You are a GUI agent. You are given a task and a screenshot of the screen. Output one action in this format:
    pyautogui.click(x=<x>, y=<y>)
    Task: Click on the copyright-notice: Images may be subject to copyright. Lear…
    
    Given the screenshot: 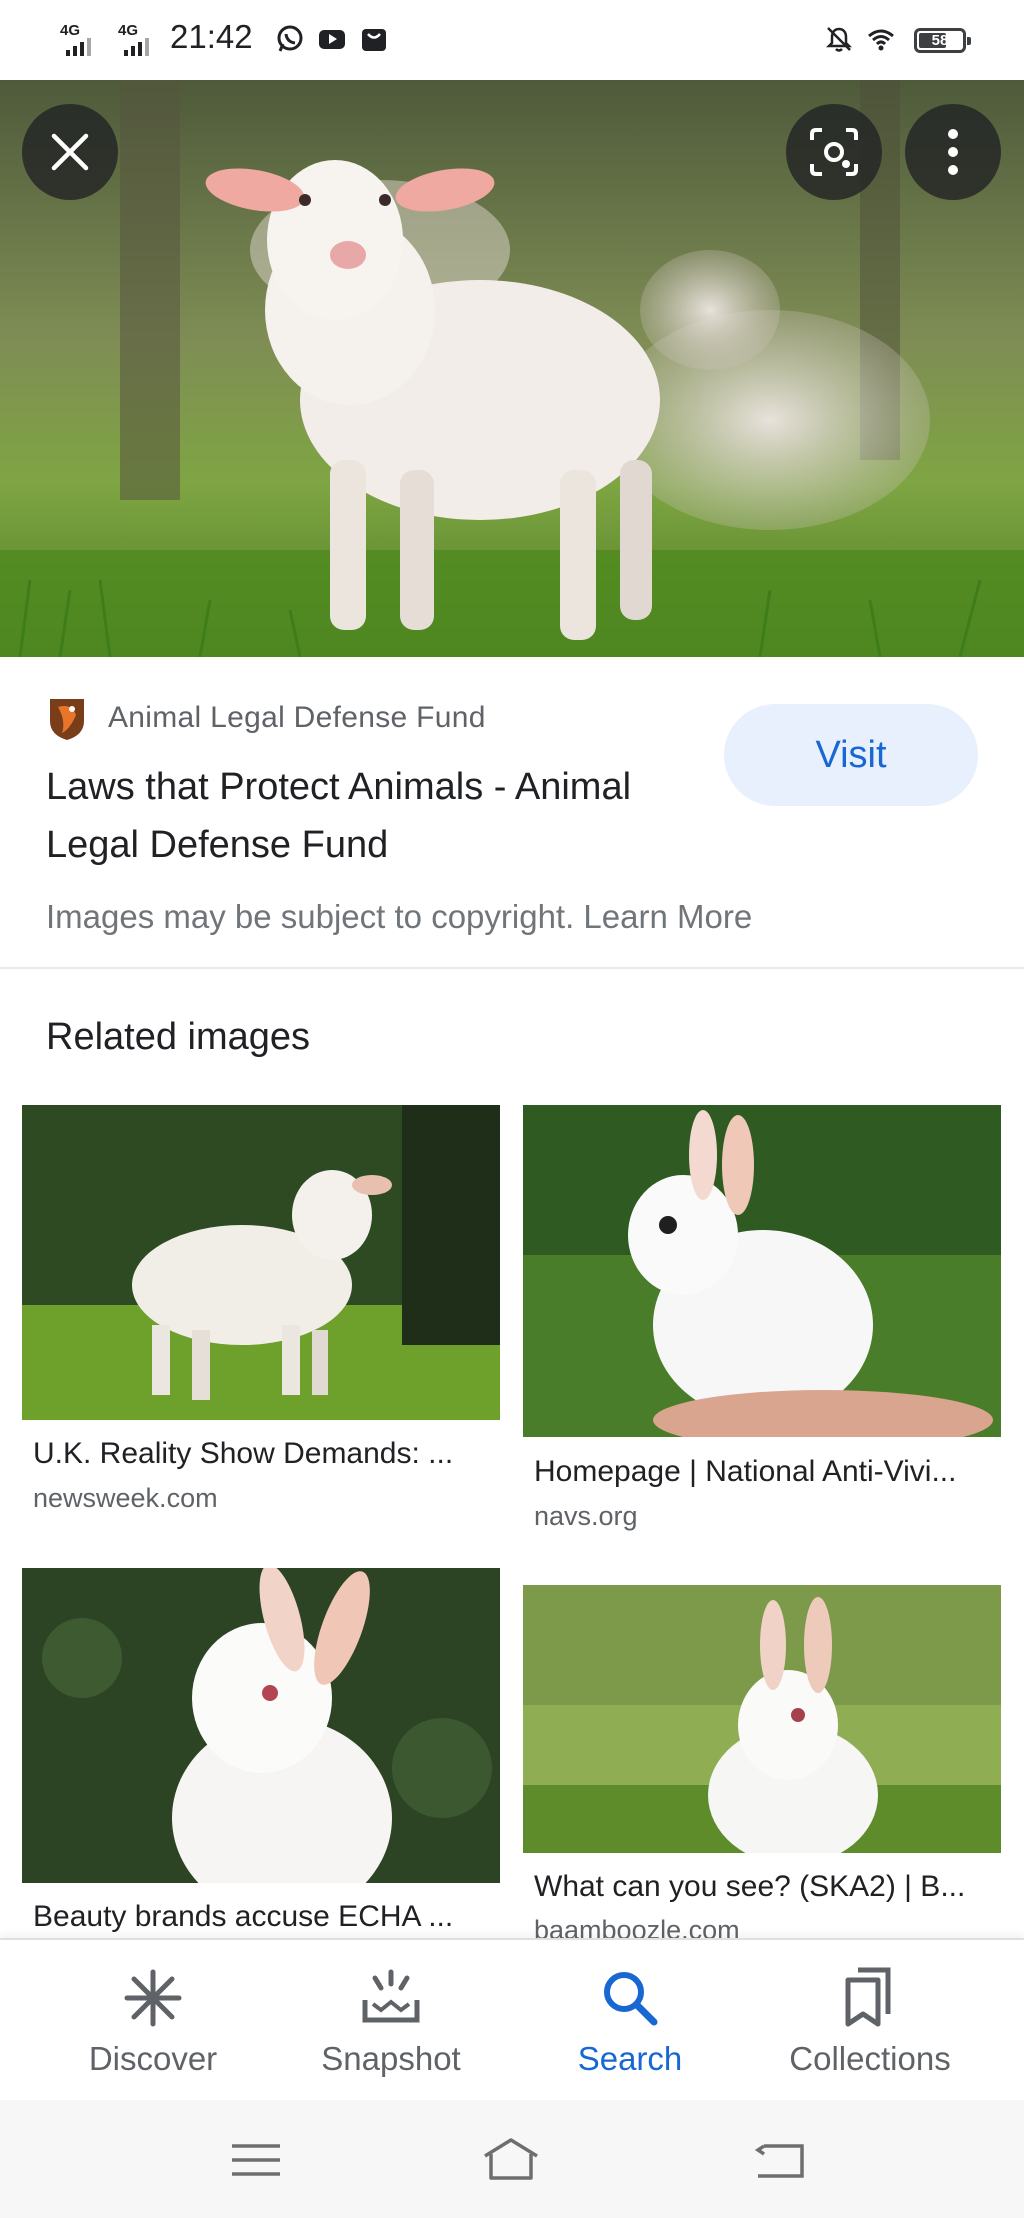 What is the action you would take?
    pyautogui.click(x=399, y=917)
    